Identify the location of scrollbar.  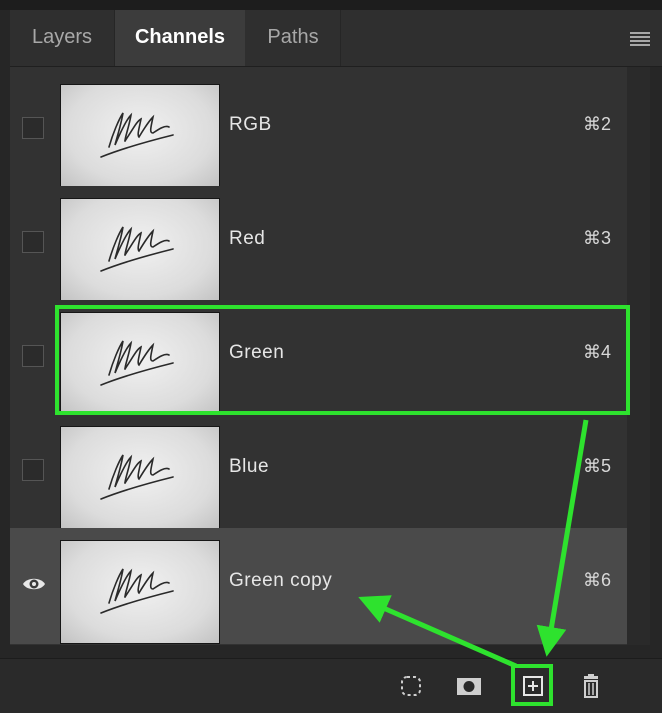
(638, 356).